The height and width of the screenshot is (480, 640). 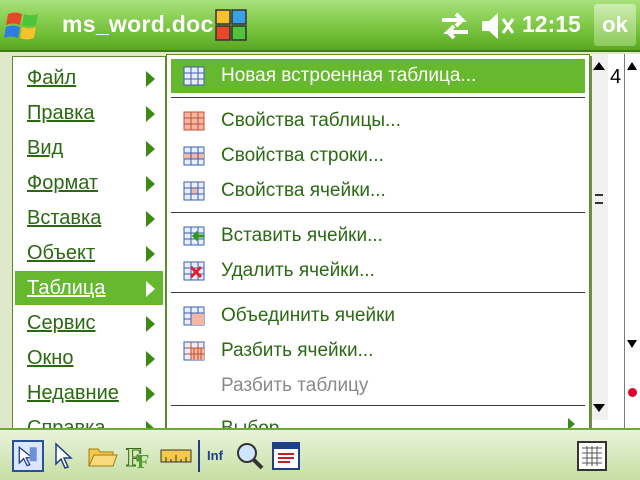 I want to click on submenu-item-label: Объединить ячейки, so click(x=308, y=315).